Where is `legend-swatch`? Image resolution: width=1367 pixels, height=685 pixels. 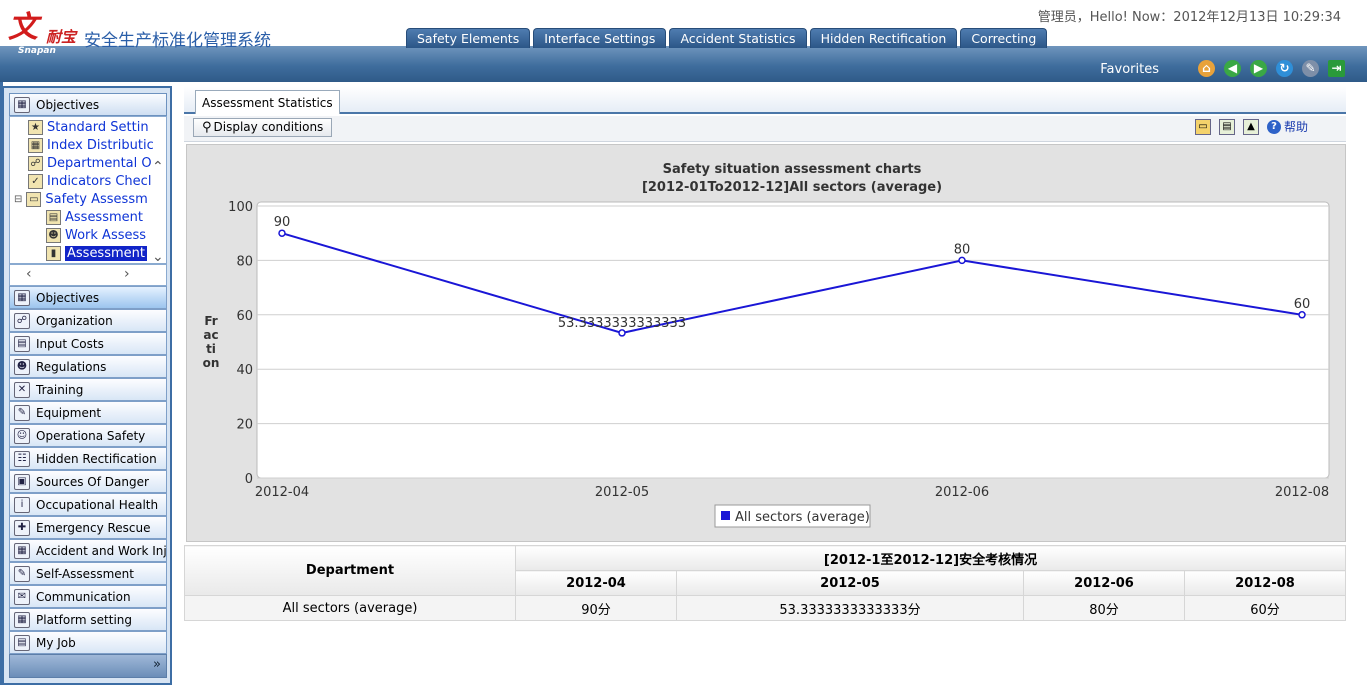
legend-swatch is located at coordinates (725, 515).